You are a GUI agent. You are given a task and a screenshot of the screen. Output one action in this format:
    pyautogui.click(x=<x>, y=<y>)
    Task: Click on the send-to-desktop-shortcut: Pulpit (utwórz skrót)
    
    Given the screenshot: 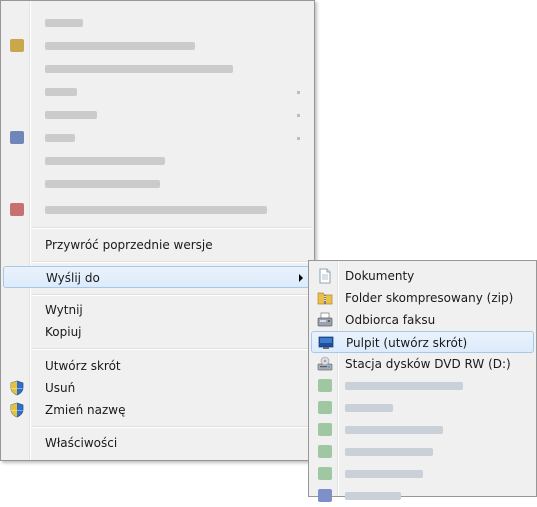 What is the action you would take?
    pyautogui.click(x=422, y=342)
    